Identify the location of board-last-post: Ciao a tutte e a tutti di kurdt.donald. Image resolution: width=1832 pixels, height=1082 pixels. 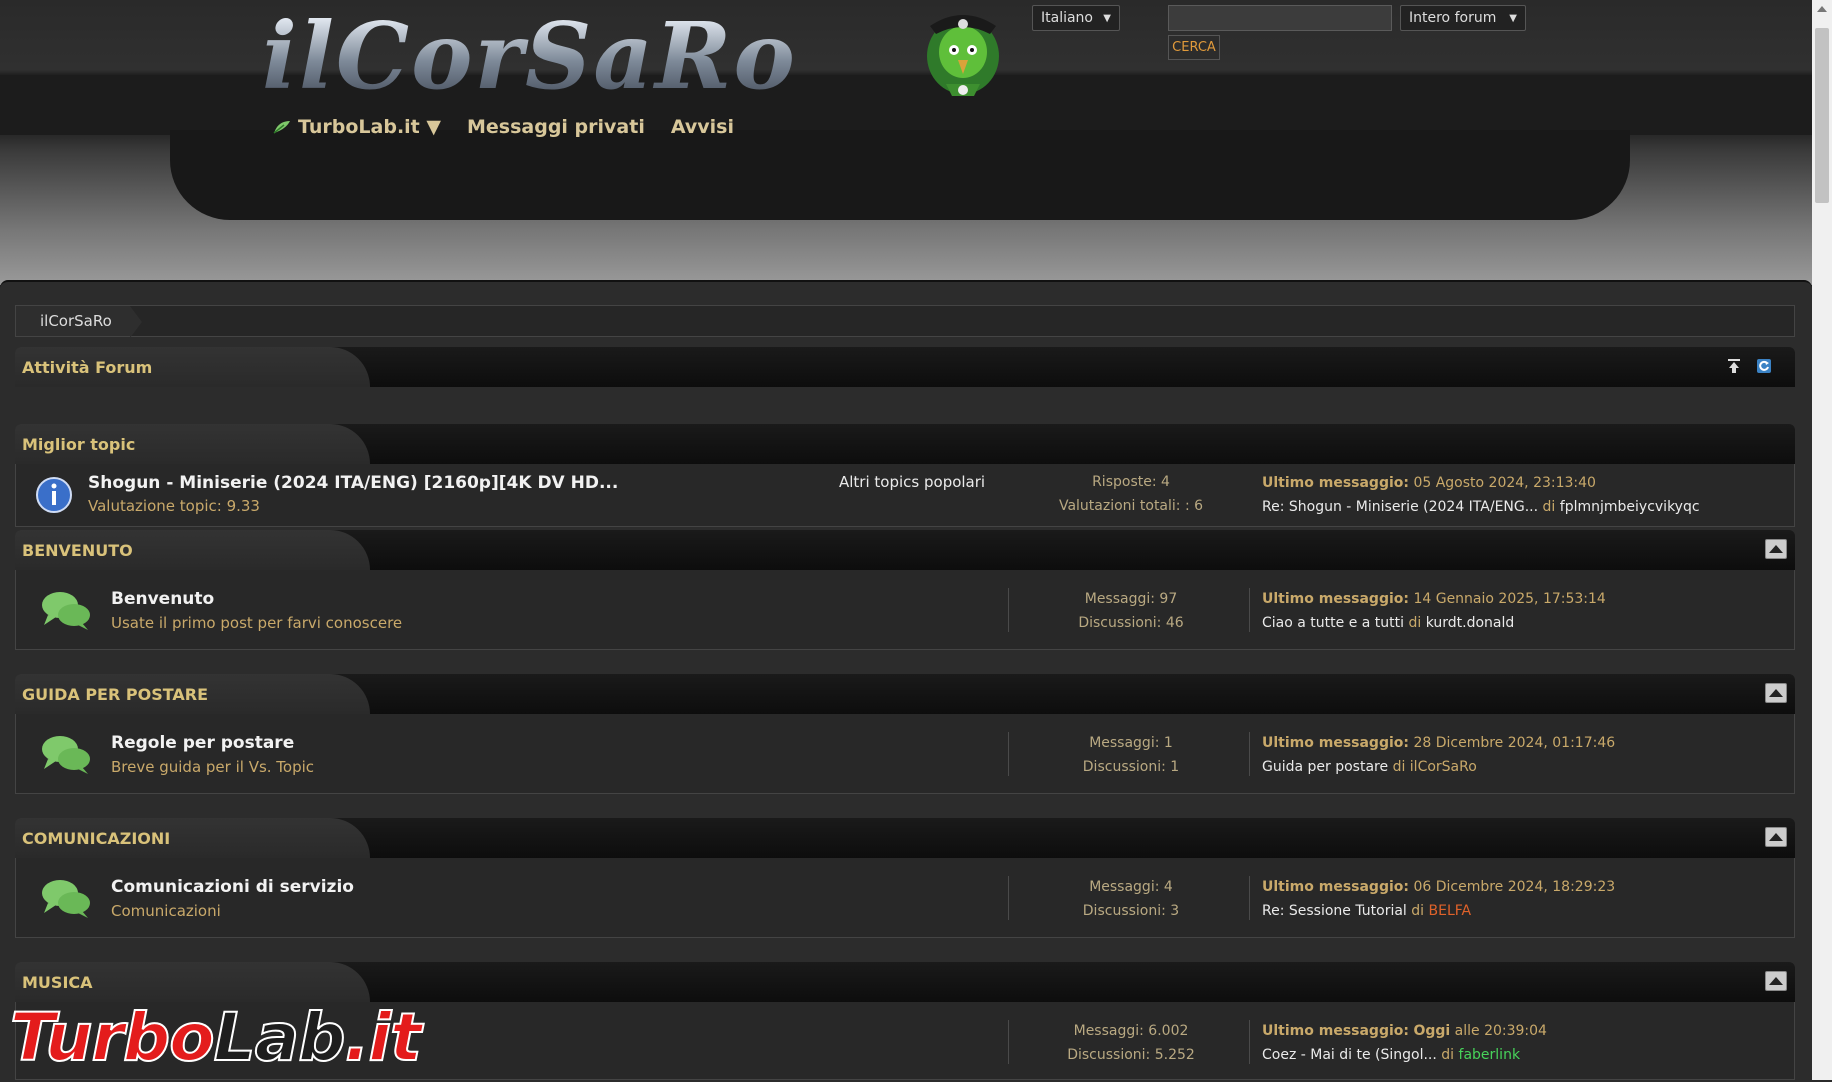
(1388, 623).